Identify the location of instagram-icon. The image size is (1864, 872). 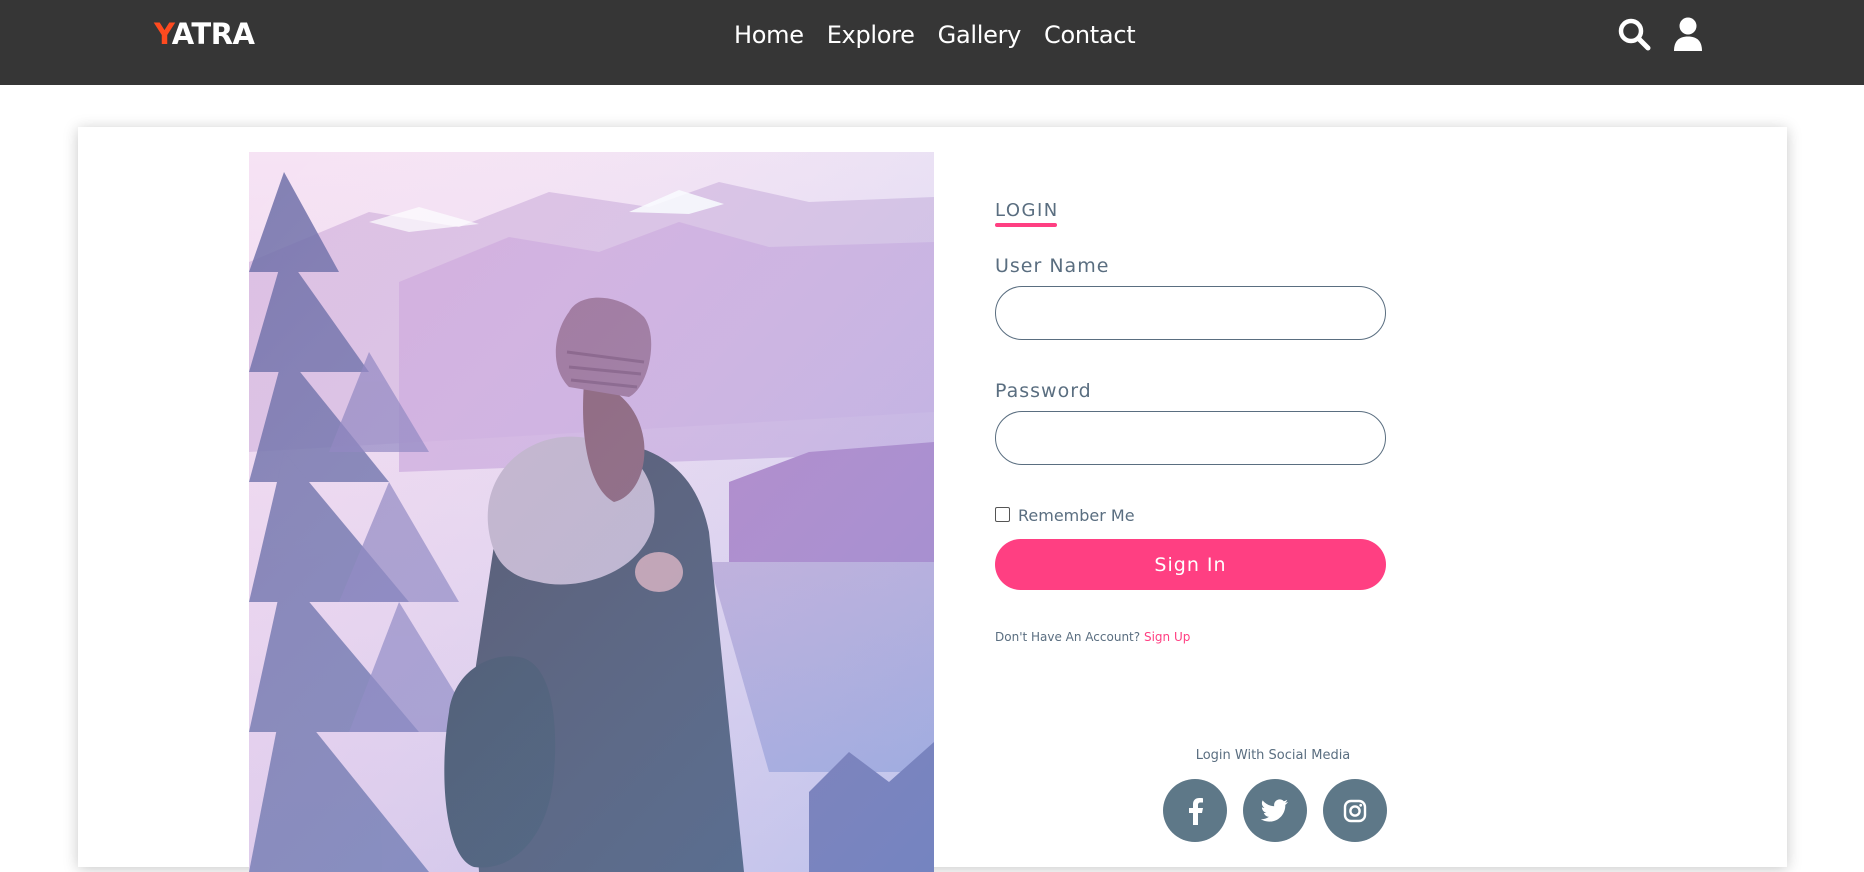
(1355, 810).